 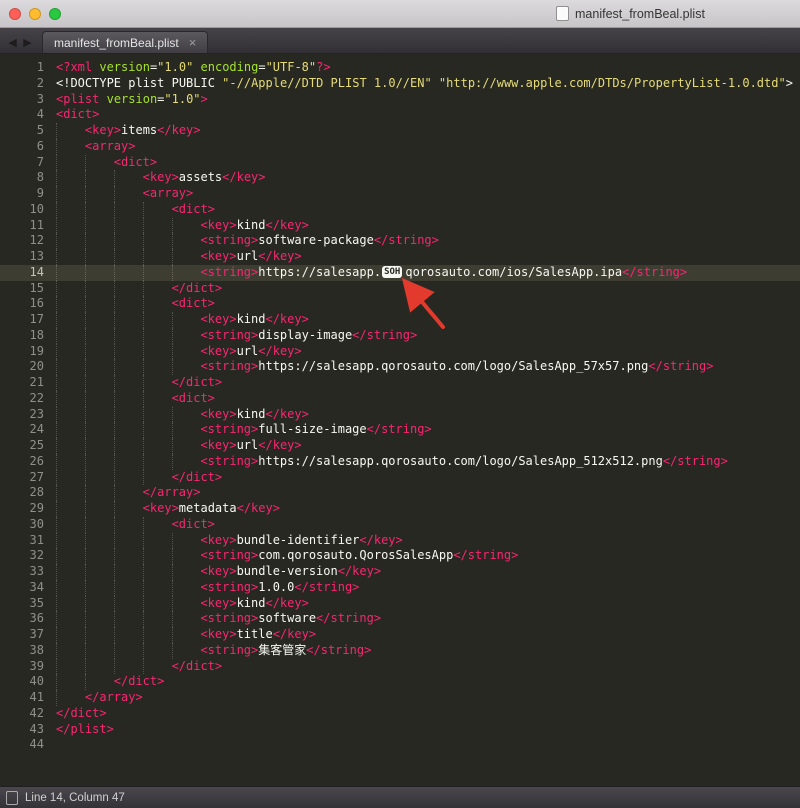 What do you see at coordinates (36, 649) in the screenshot?
I see `line-number: 38` at bounding box center [36, 649].